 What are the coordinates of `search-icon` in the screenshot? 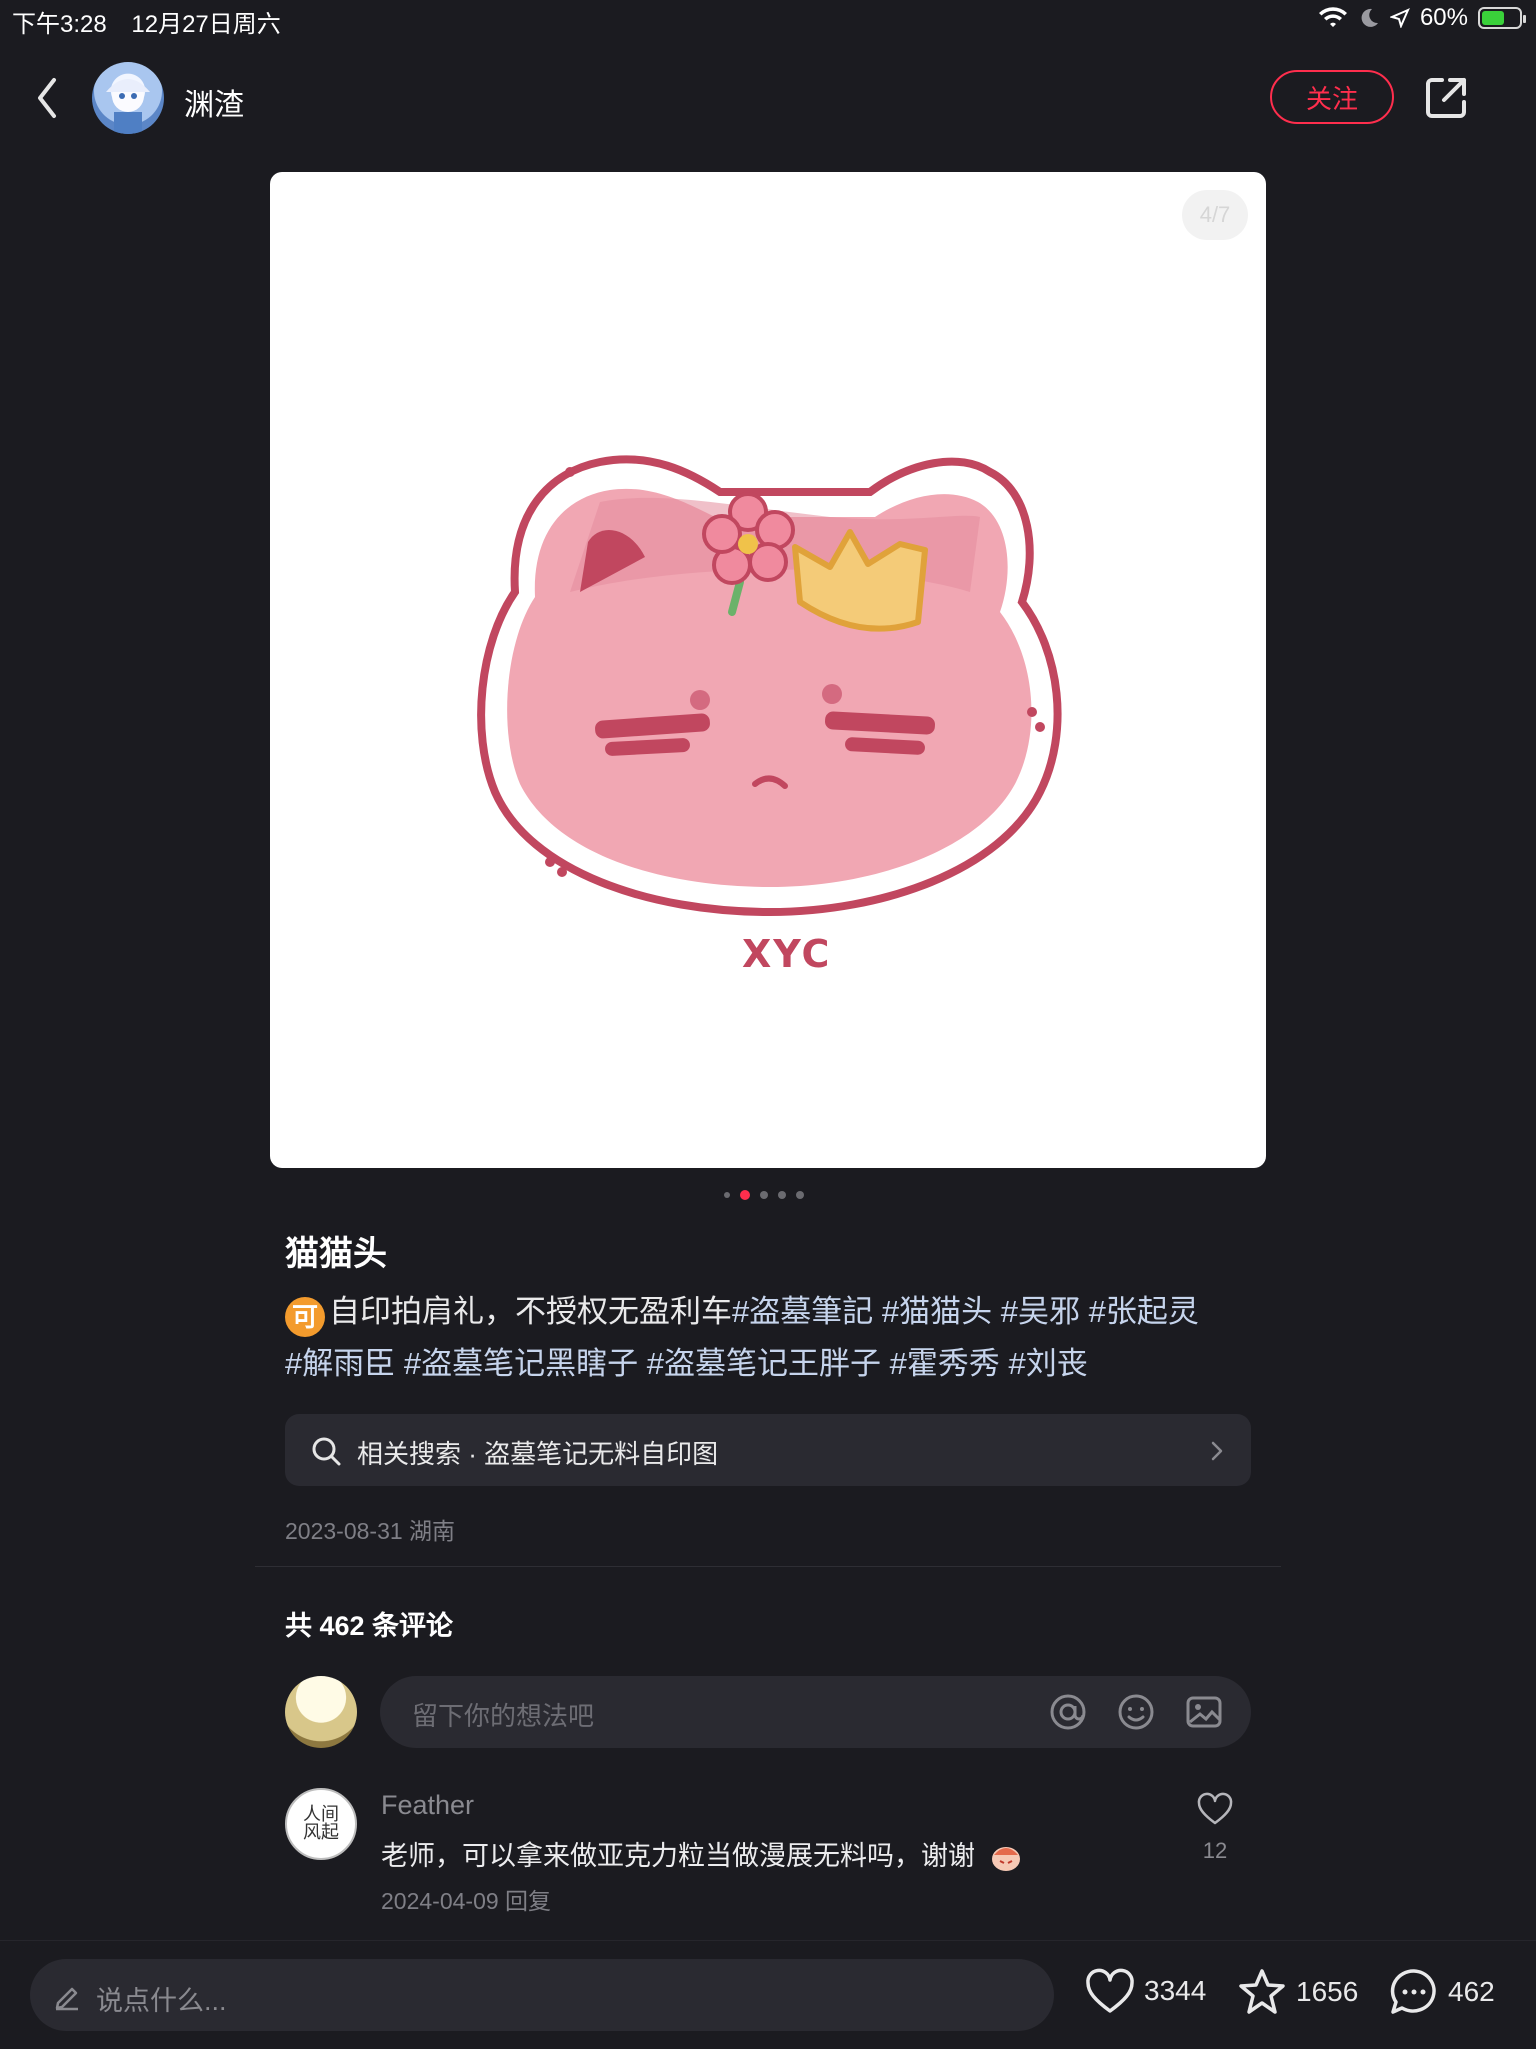 It's located at (326, 1451).